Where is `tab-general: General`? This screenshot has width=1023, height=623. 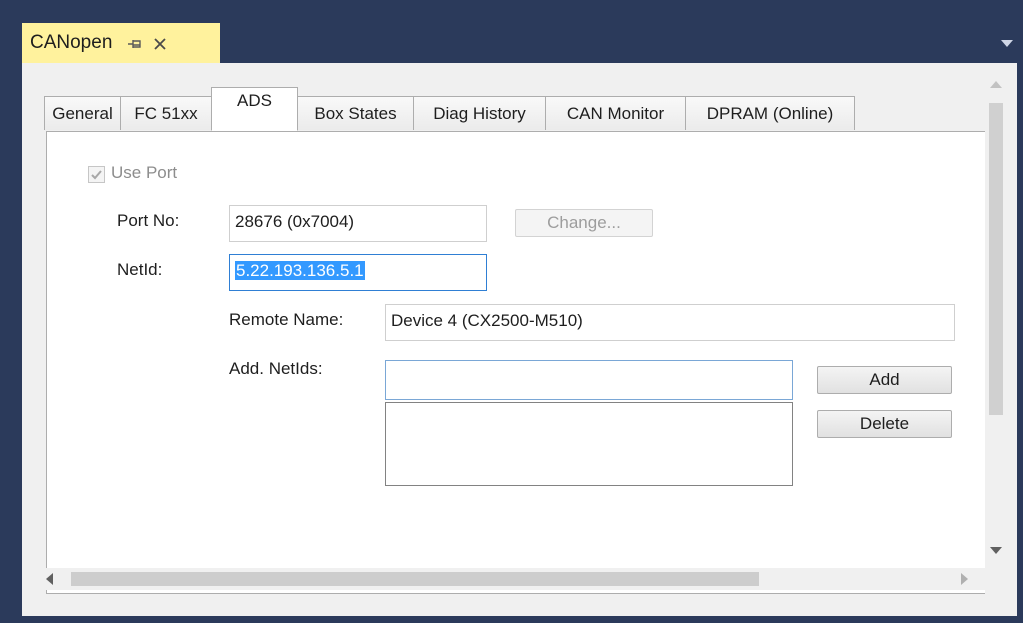
tab-general: General is located at coordinates (82, 113).